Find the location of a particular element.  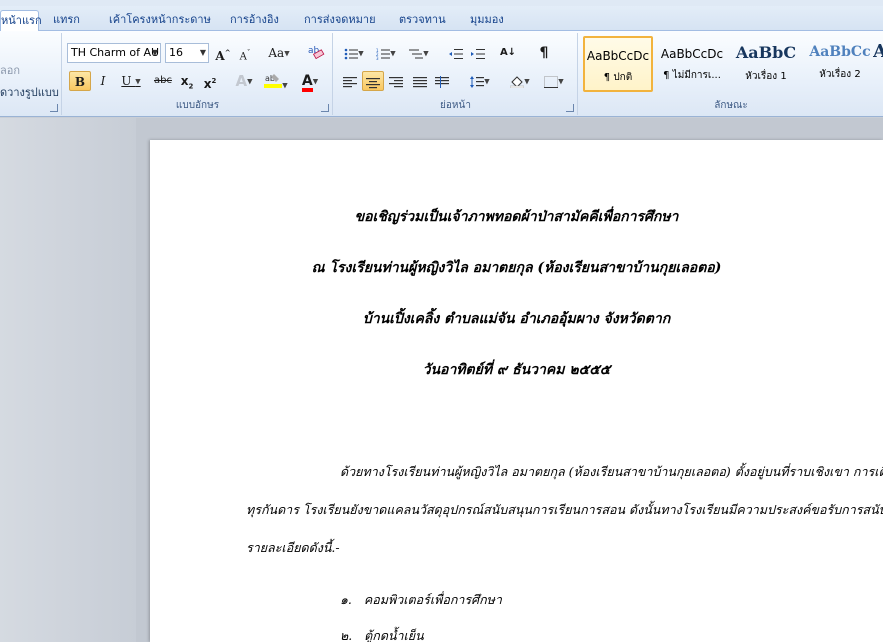

align-left-icon is located at coordinates (350, 81).